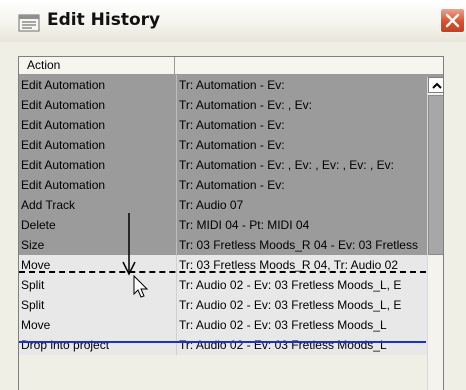  I want to click on down-arrow-icon, so click(129, 244).